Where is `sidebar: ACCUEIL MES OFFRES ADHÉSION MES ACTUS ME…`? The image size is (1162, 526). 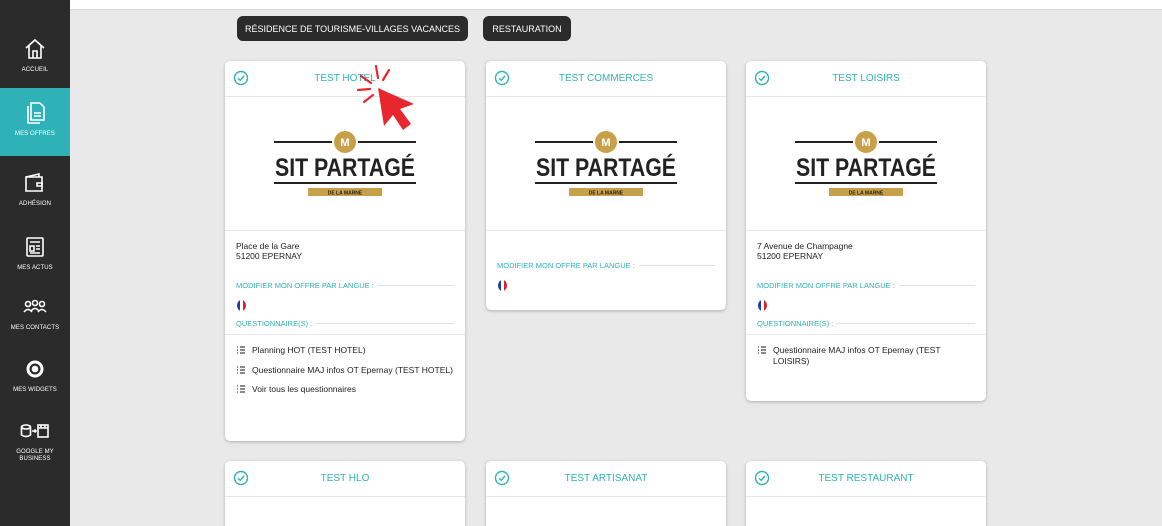 sidebar: ACCUEIL MES OFFRES ADHÉSION MES ACTUS ME… is located at coordinates (35, 263).